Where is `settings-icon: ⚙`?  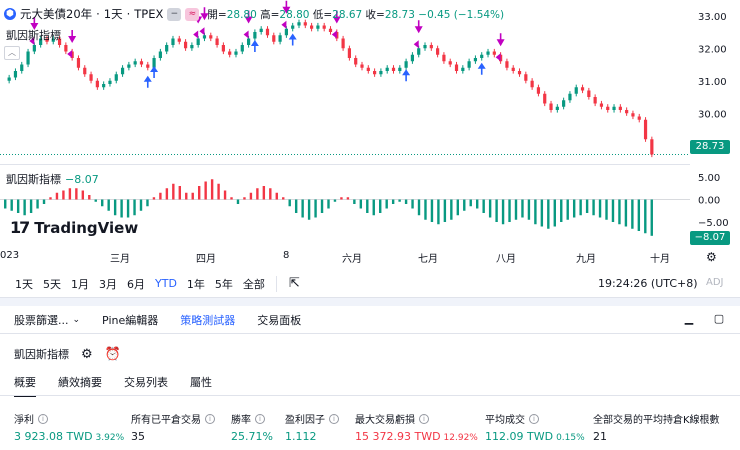
settings-icon: ⚙ is located at coordinates (87, 354).